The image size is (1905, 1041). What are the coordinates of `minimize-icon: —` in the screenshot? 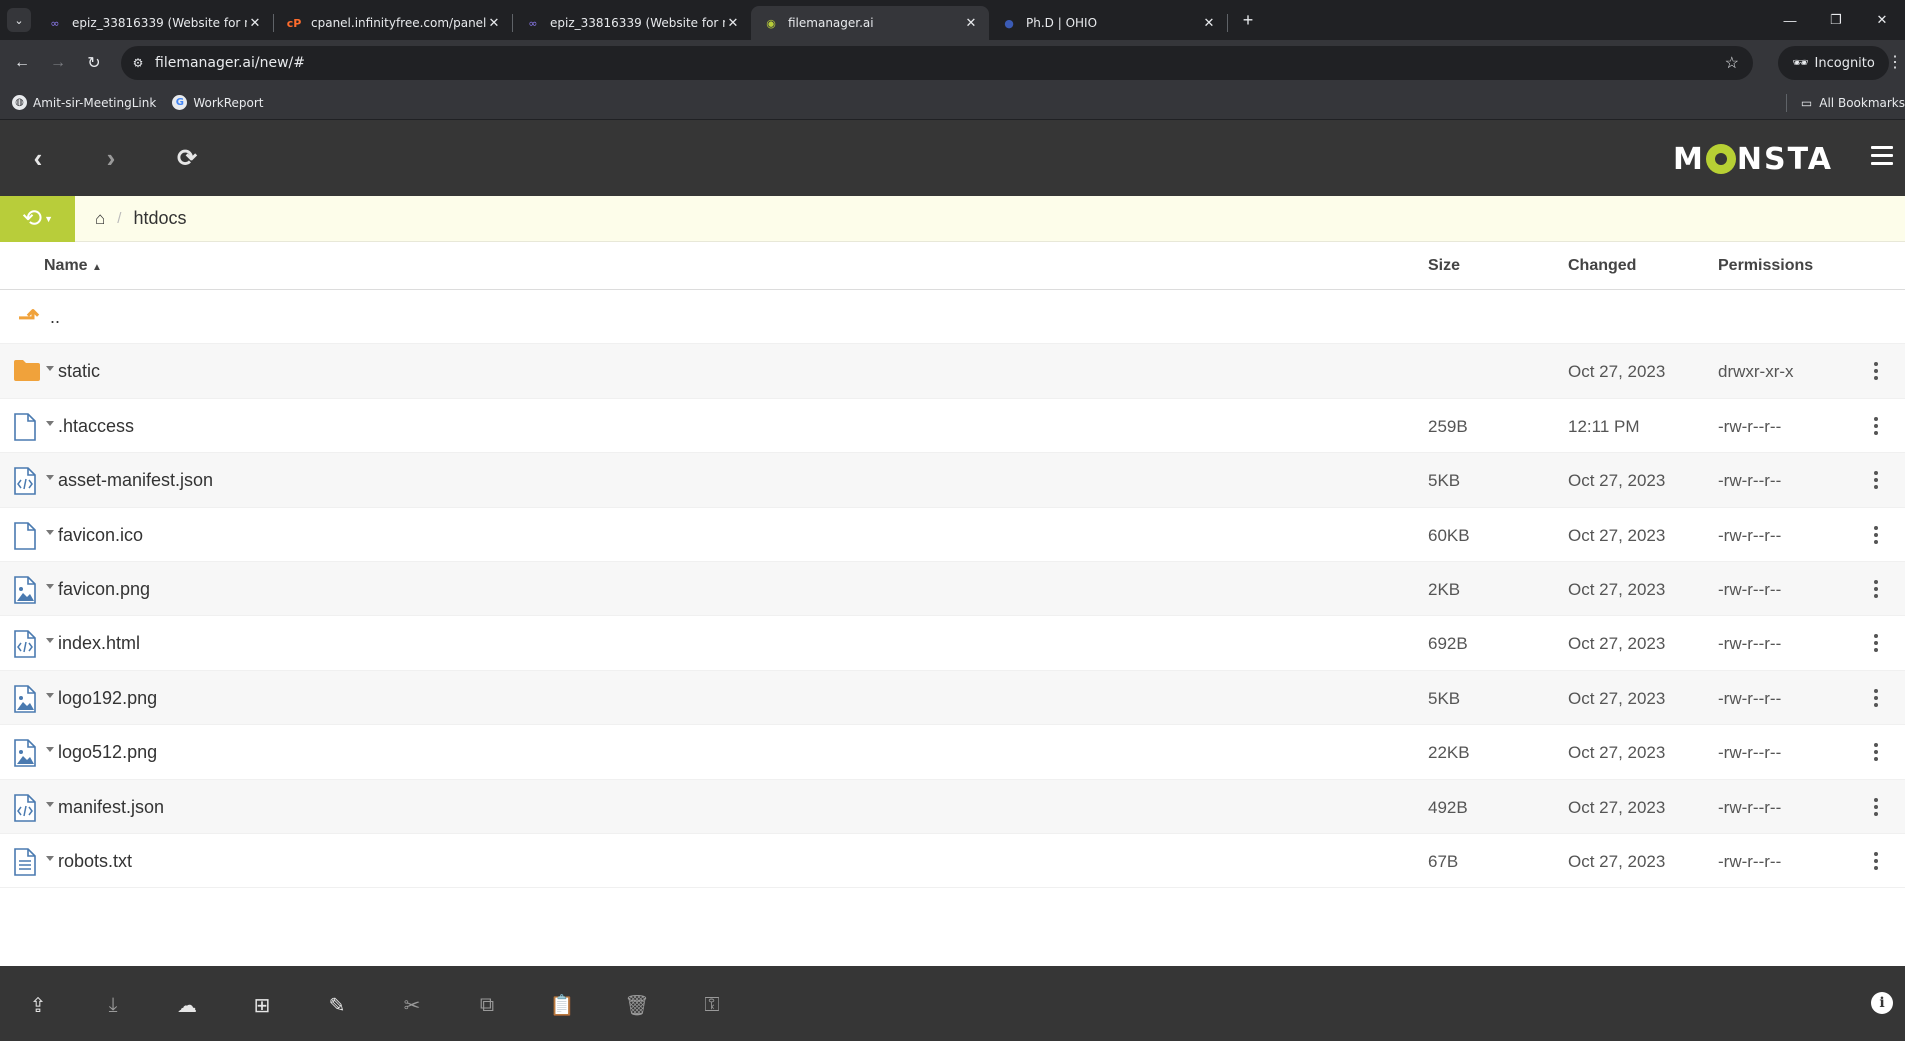 It's located at (1790, 20).